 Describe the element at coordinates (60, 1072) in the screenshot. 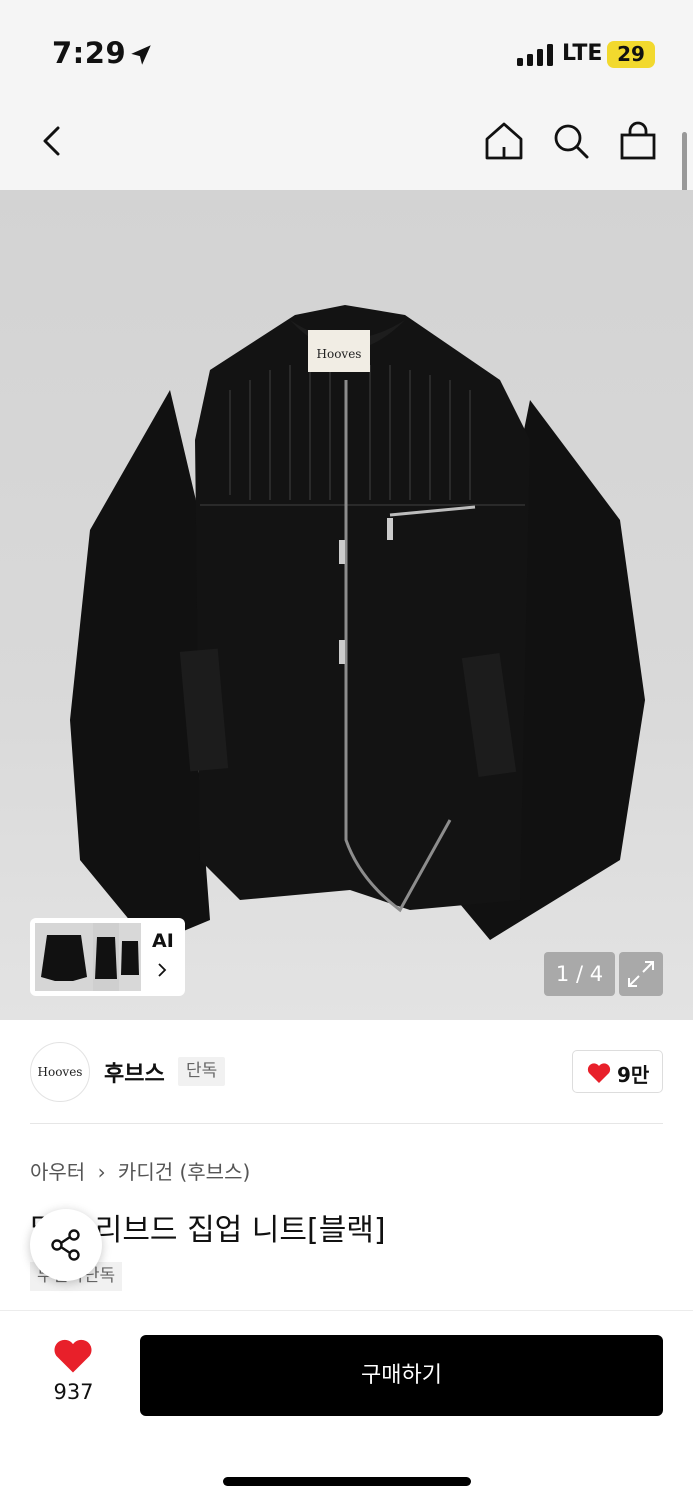

I see `brand-logo: Hooves` at that location.